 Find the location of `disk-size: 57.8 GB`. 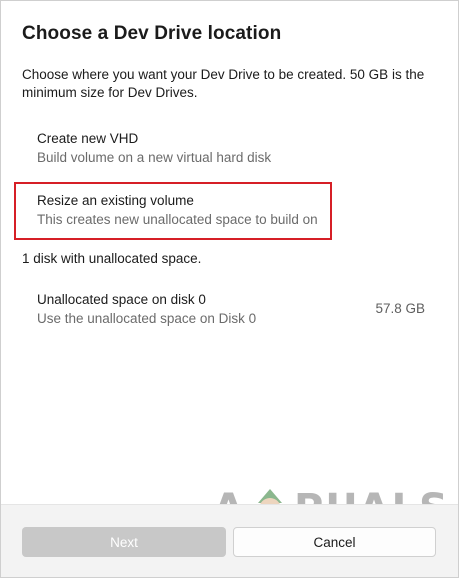

disk-size: 57.8 GB is located at coordinates (400, 308).